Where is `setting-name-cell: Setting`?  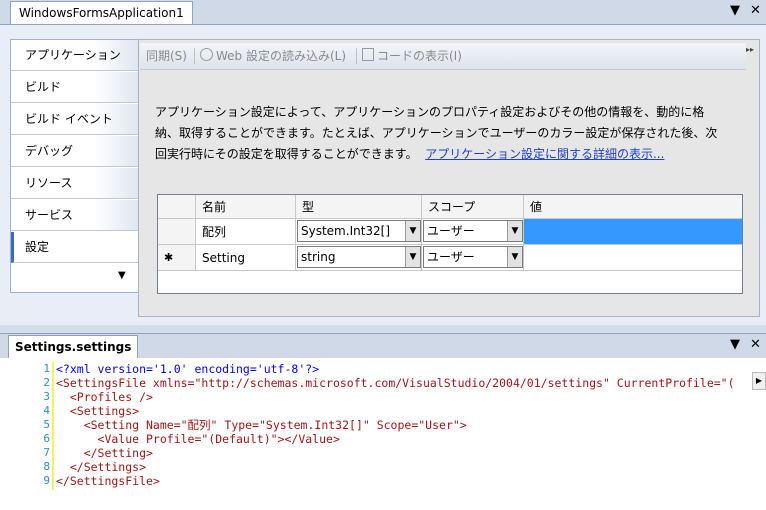
setting-name-cell: Setting is located at coordinates (246, 258).